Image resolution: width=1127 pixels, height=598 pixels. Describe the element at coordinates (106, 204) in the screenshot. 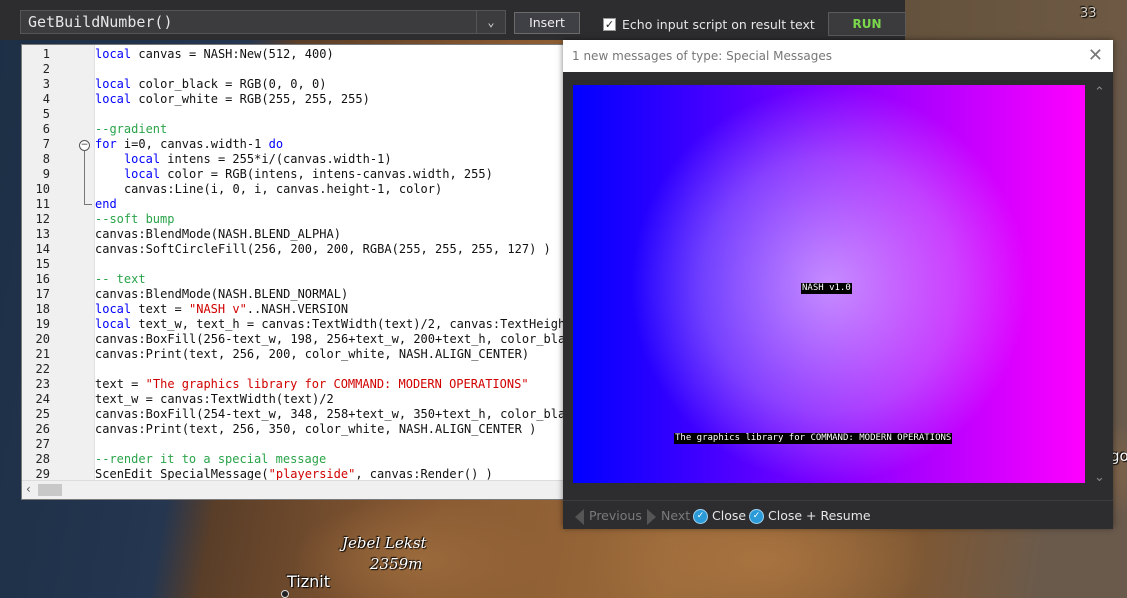

I see `code-text: end` at that location.